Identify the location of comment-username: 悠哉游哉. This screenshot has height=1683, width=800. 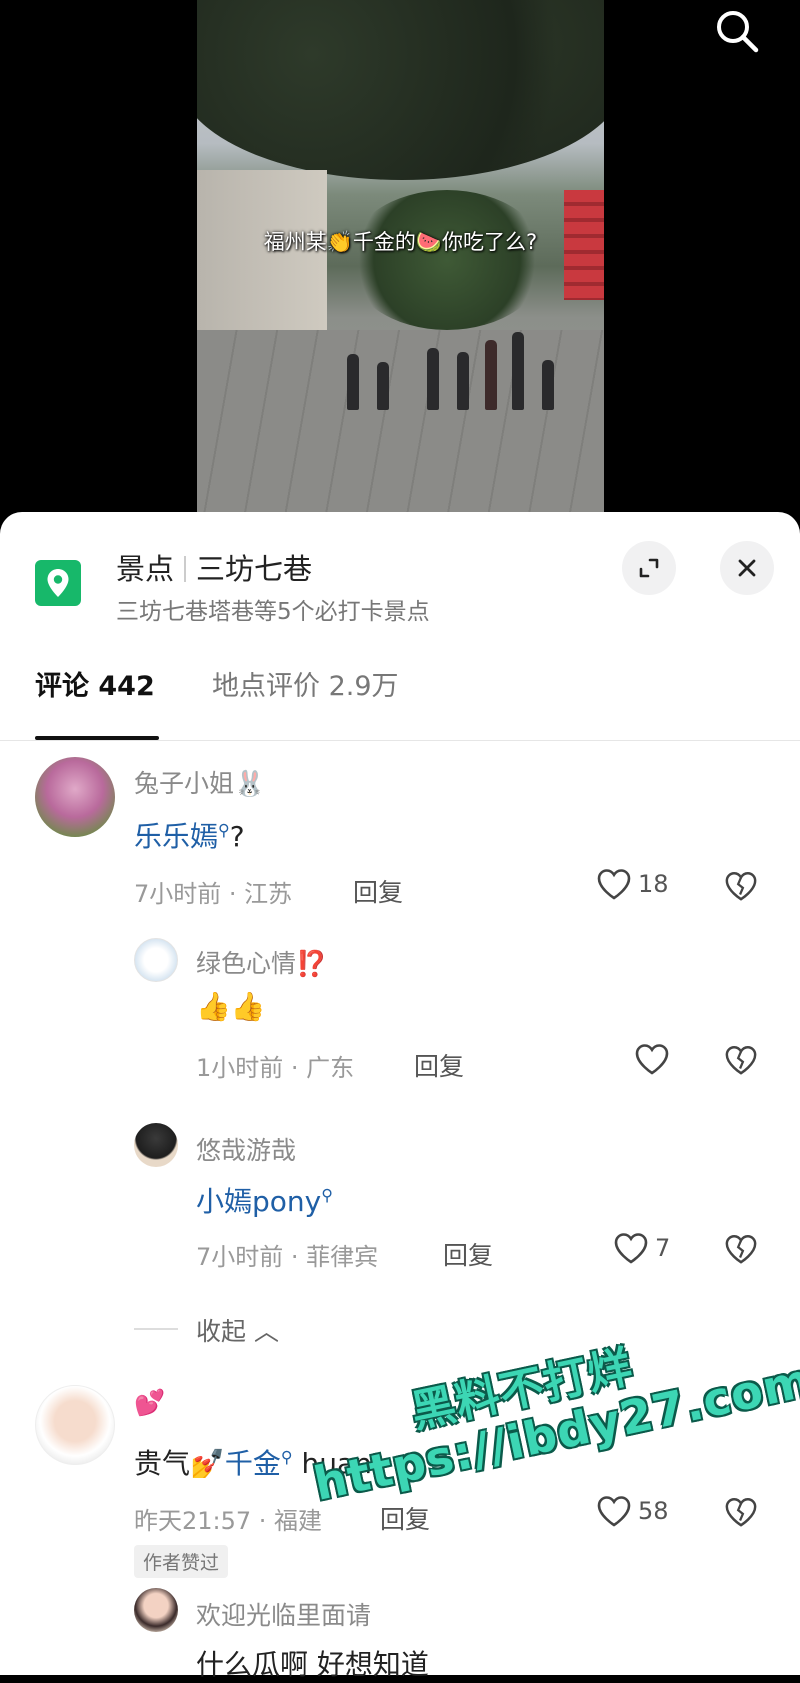
(246, 1149).